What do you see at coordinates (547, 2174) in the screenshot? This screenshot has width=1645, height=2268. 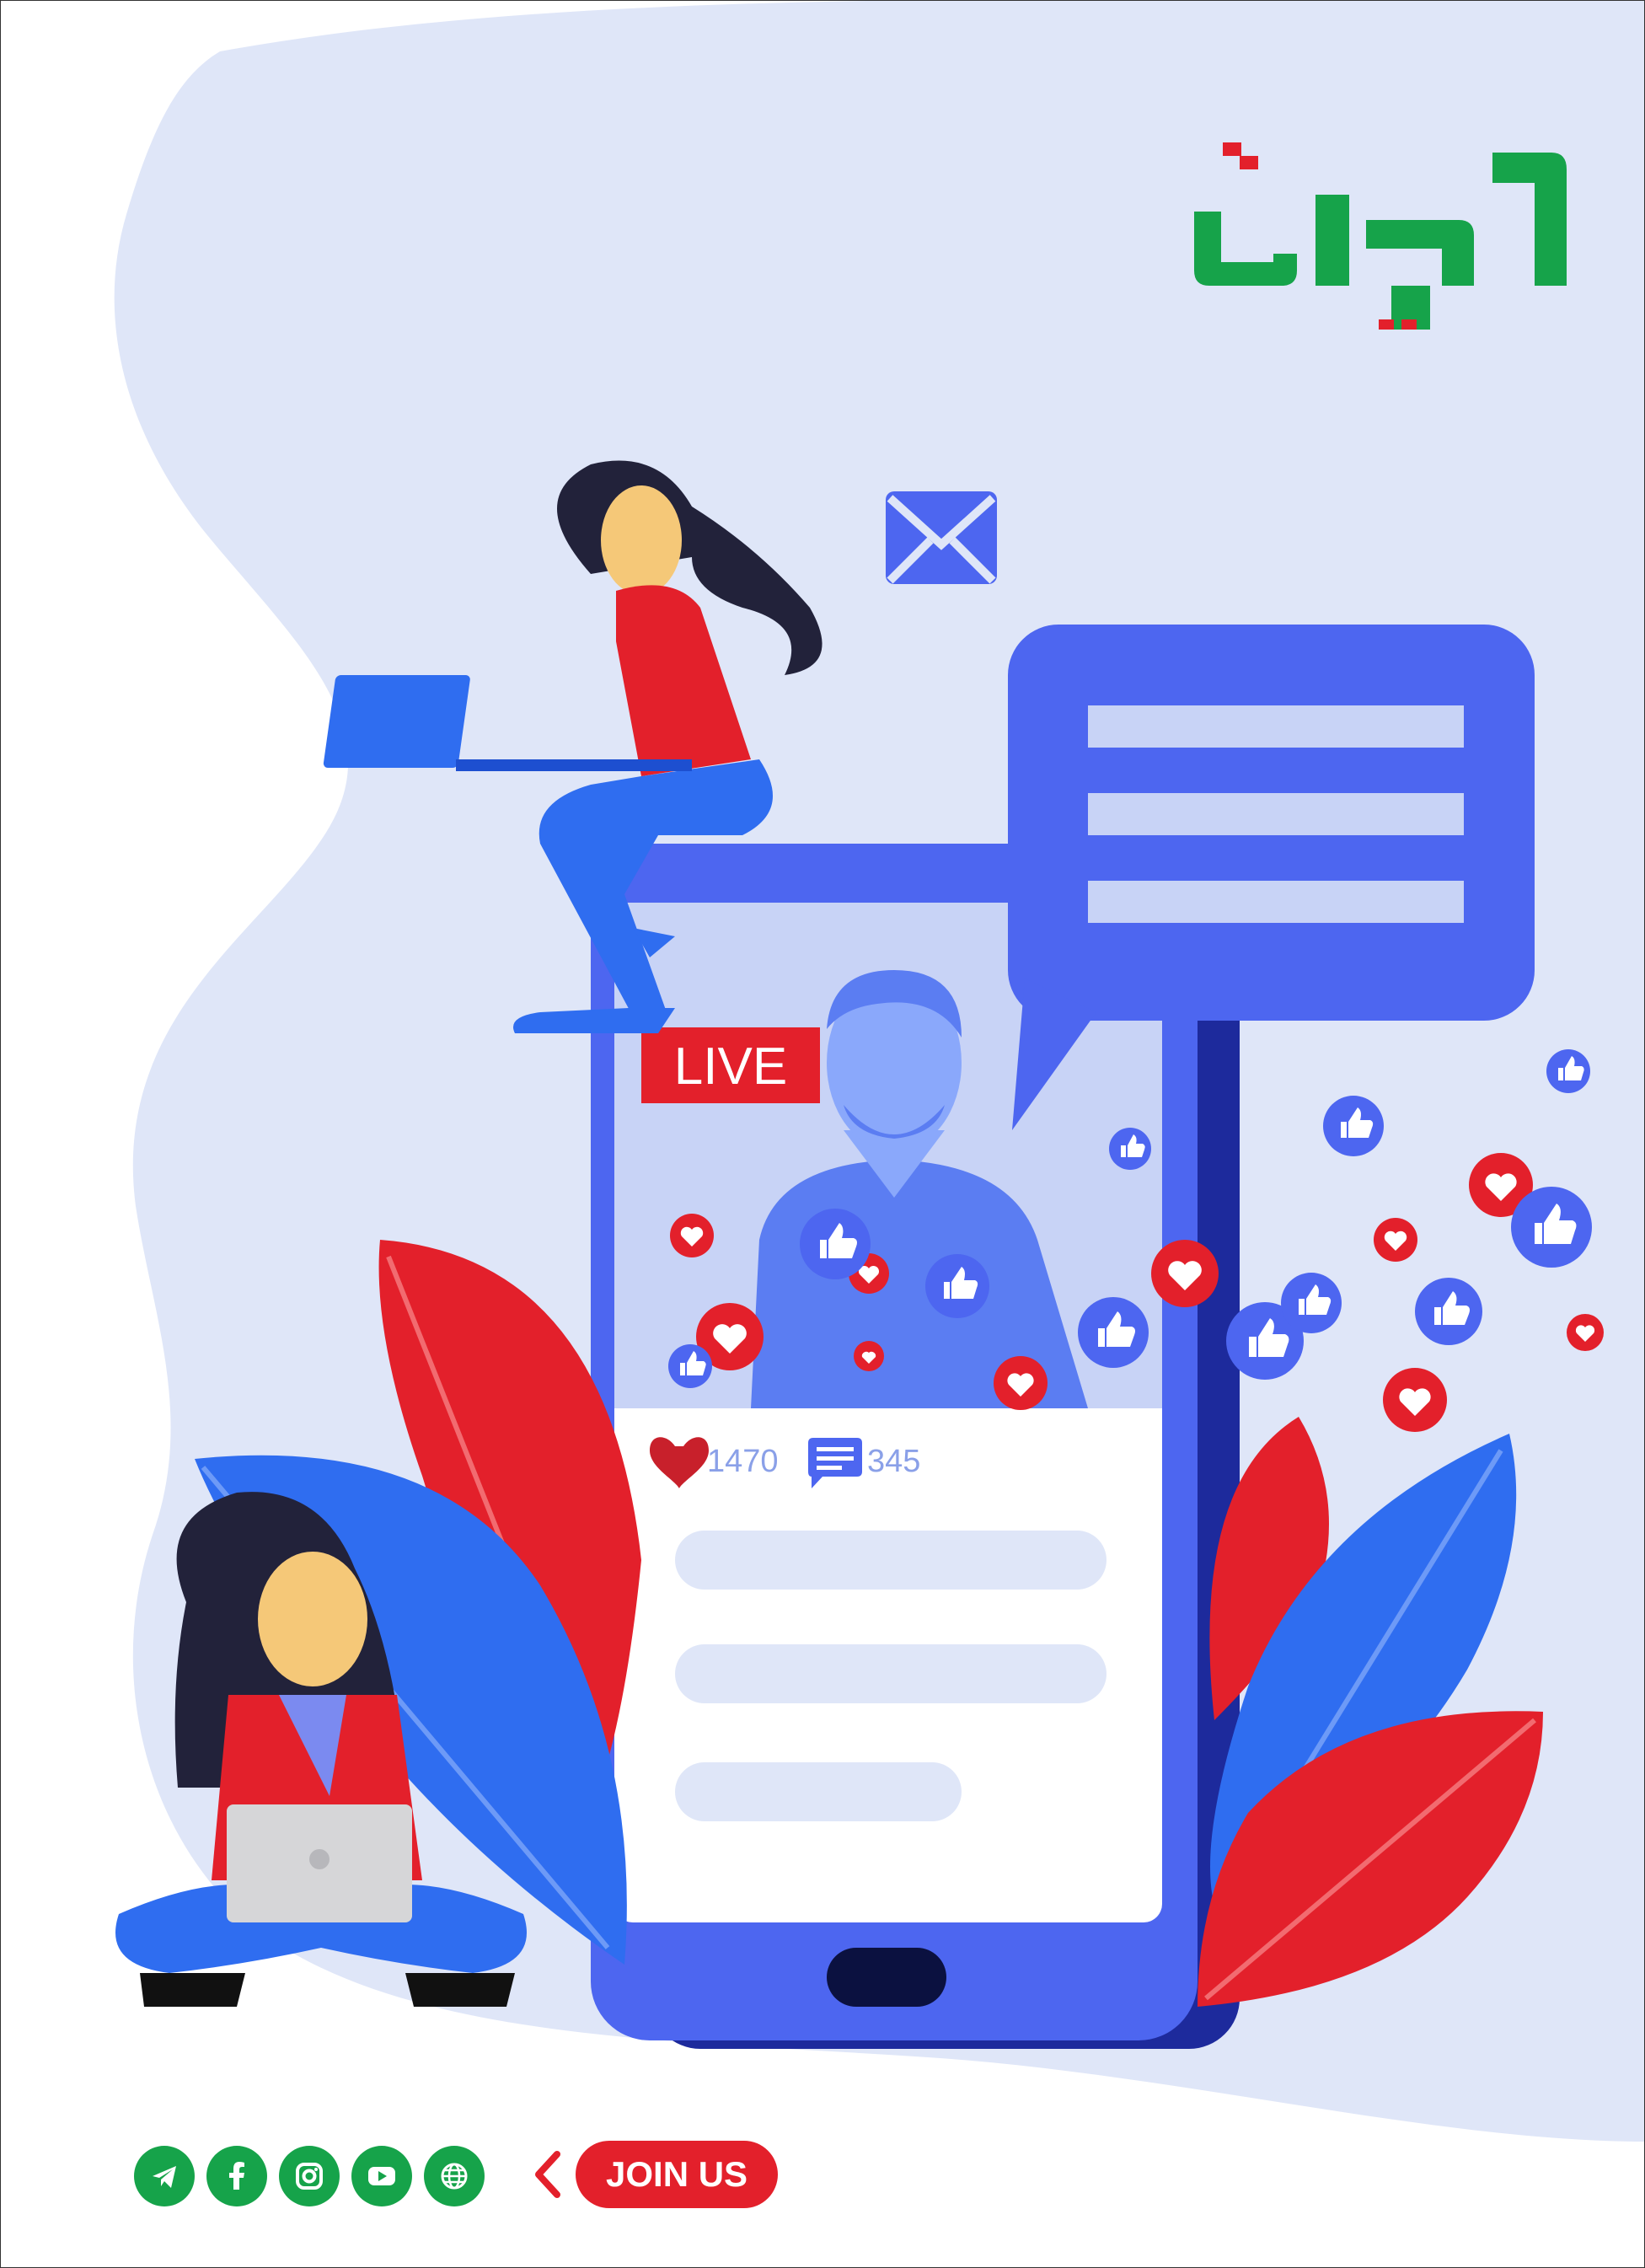 I see `chevron-left-icon` at bounding box center [547, 2174].